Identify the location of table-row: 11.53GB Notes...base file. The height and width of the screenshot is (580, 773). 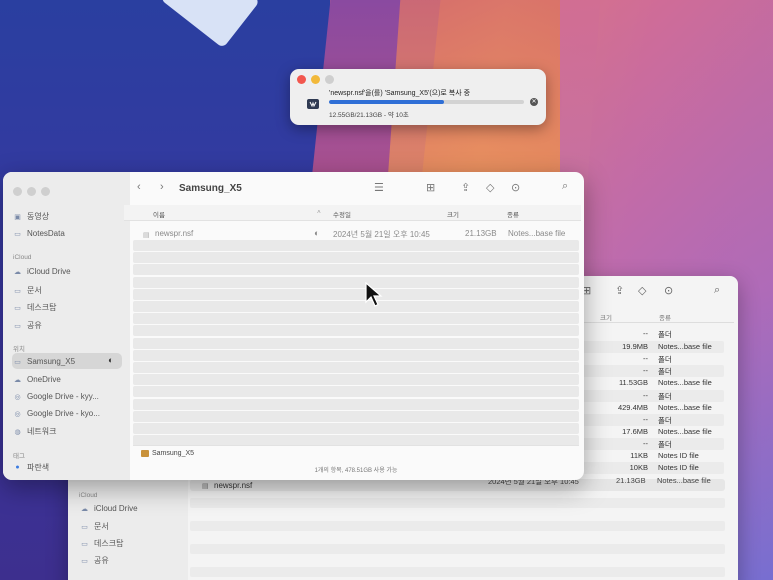
(652, 384).